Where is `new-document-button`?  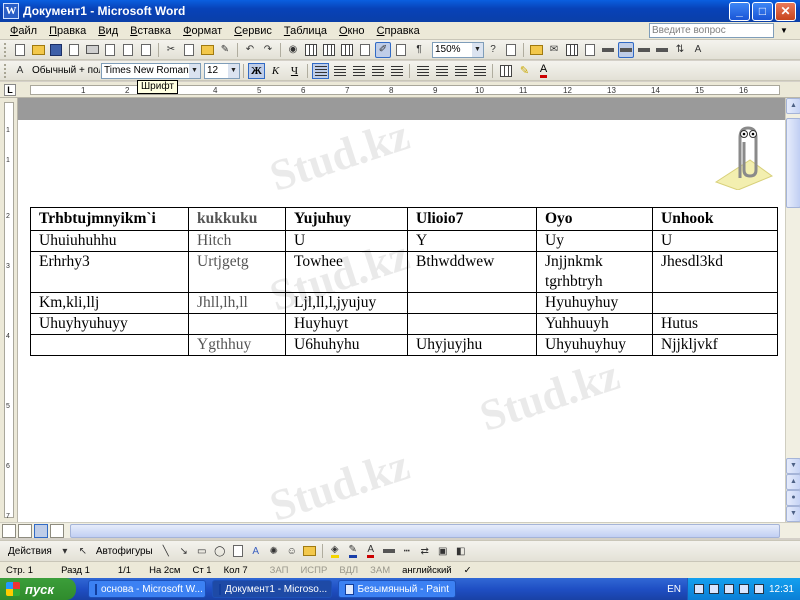
new-document-button is located at coordinates (20, 50).